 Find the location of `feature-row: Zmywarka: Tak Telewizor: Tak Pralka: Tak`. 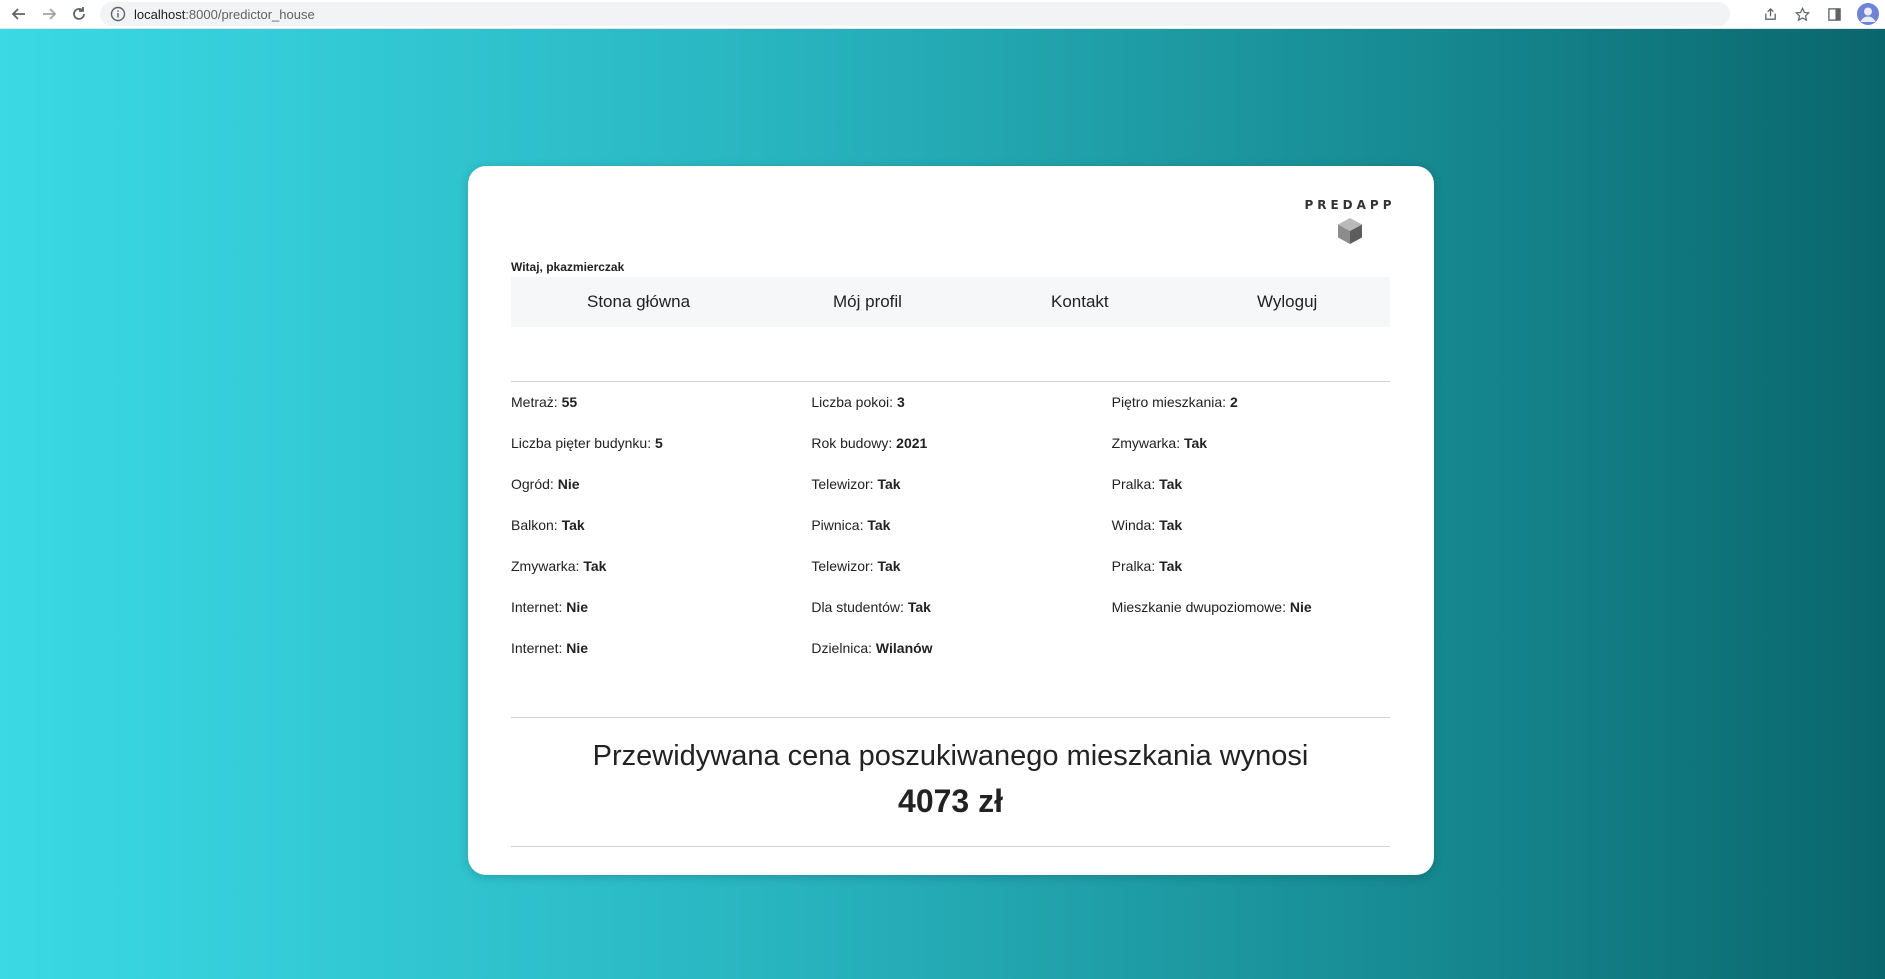

feature-row: Zmywarka: Tak Telewizor: Tak Pralka: Tak is located at coordinates (961, 578).